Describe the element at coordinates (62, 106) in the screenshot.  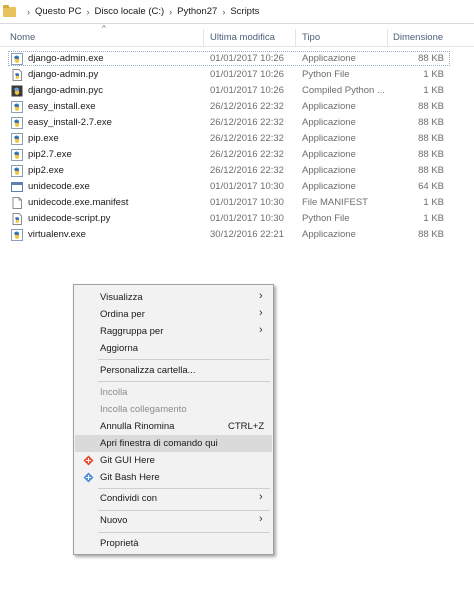
I see `file-name: easy_install.exe` at that location.